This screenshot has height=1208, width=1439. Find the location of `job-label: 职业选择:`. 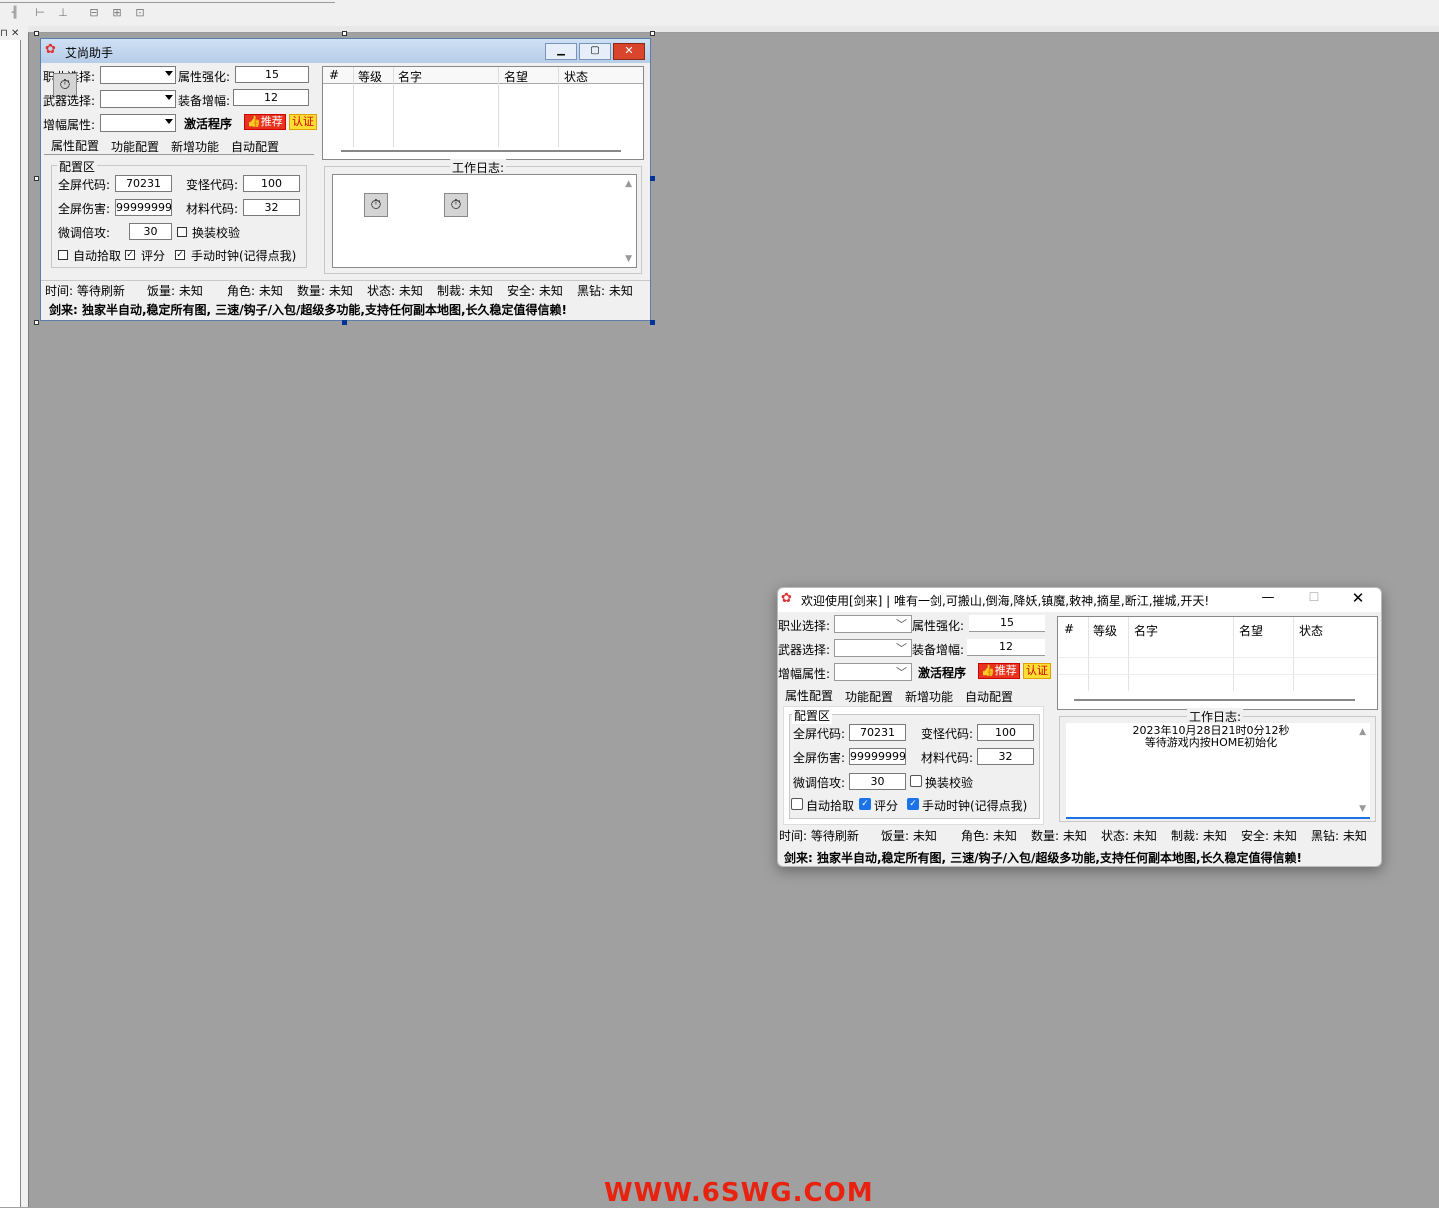

job-label: 职业选择: is located at coordinates (804, 626).